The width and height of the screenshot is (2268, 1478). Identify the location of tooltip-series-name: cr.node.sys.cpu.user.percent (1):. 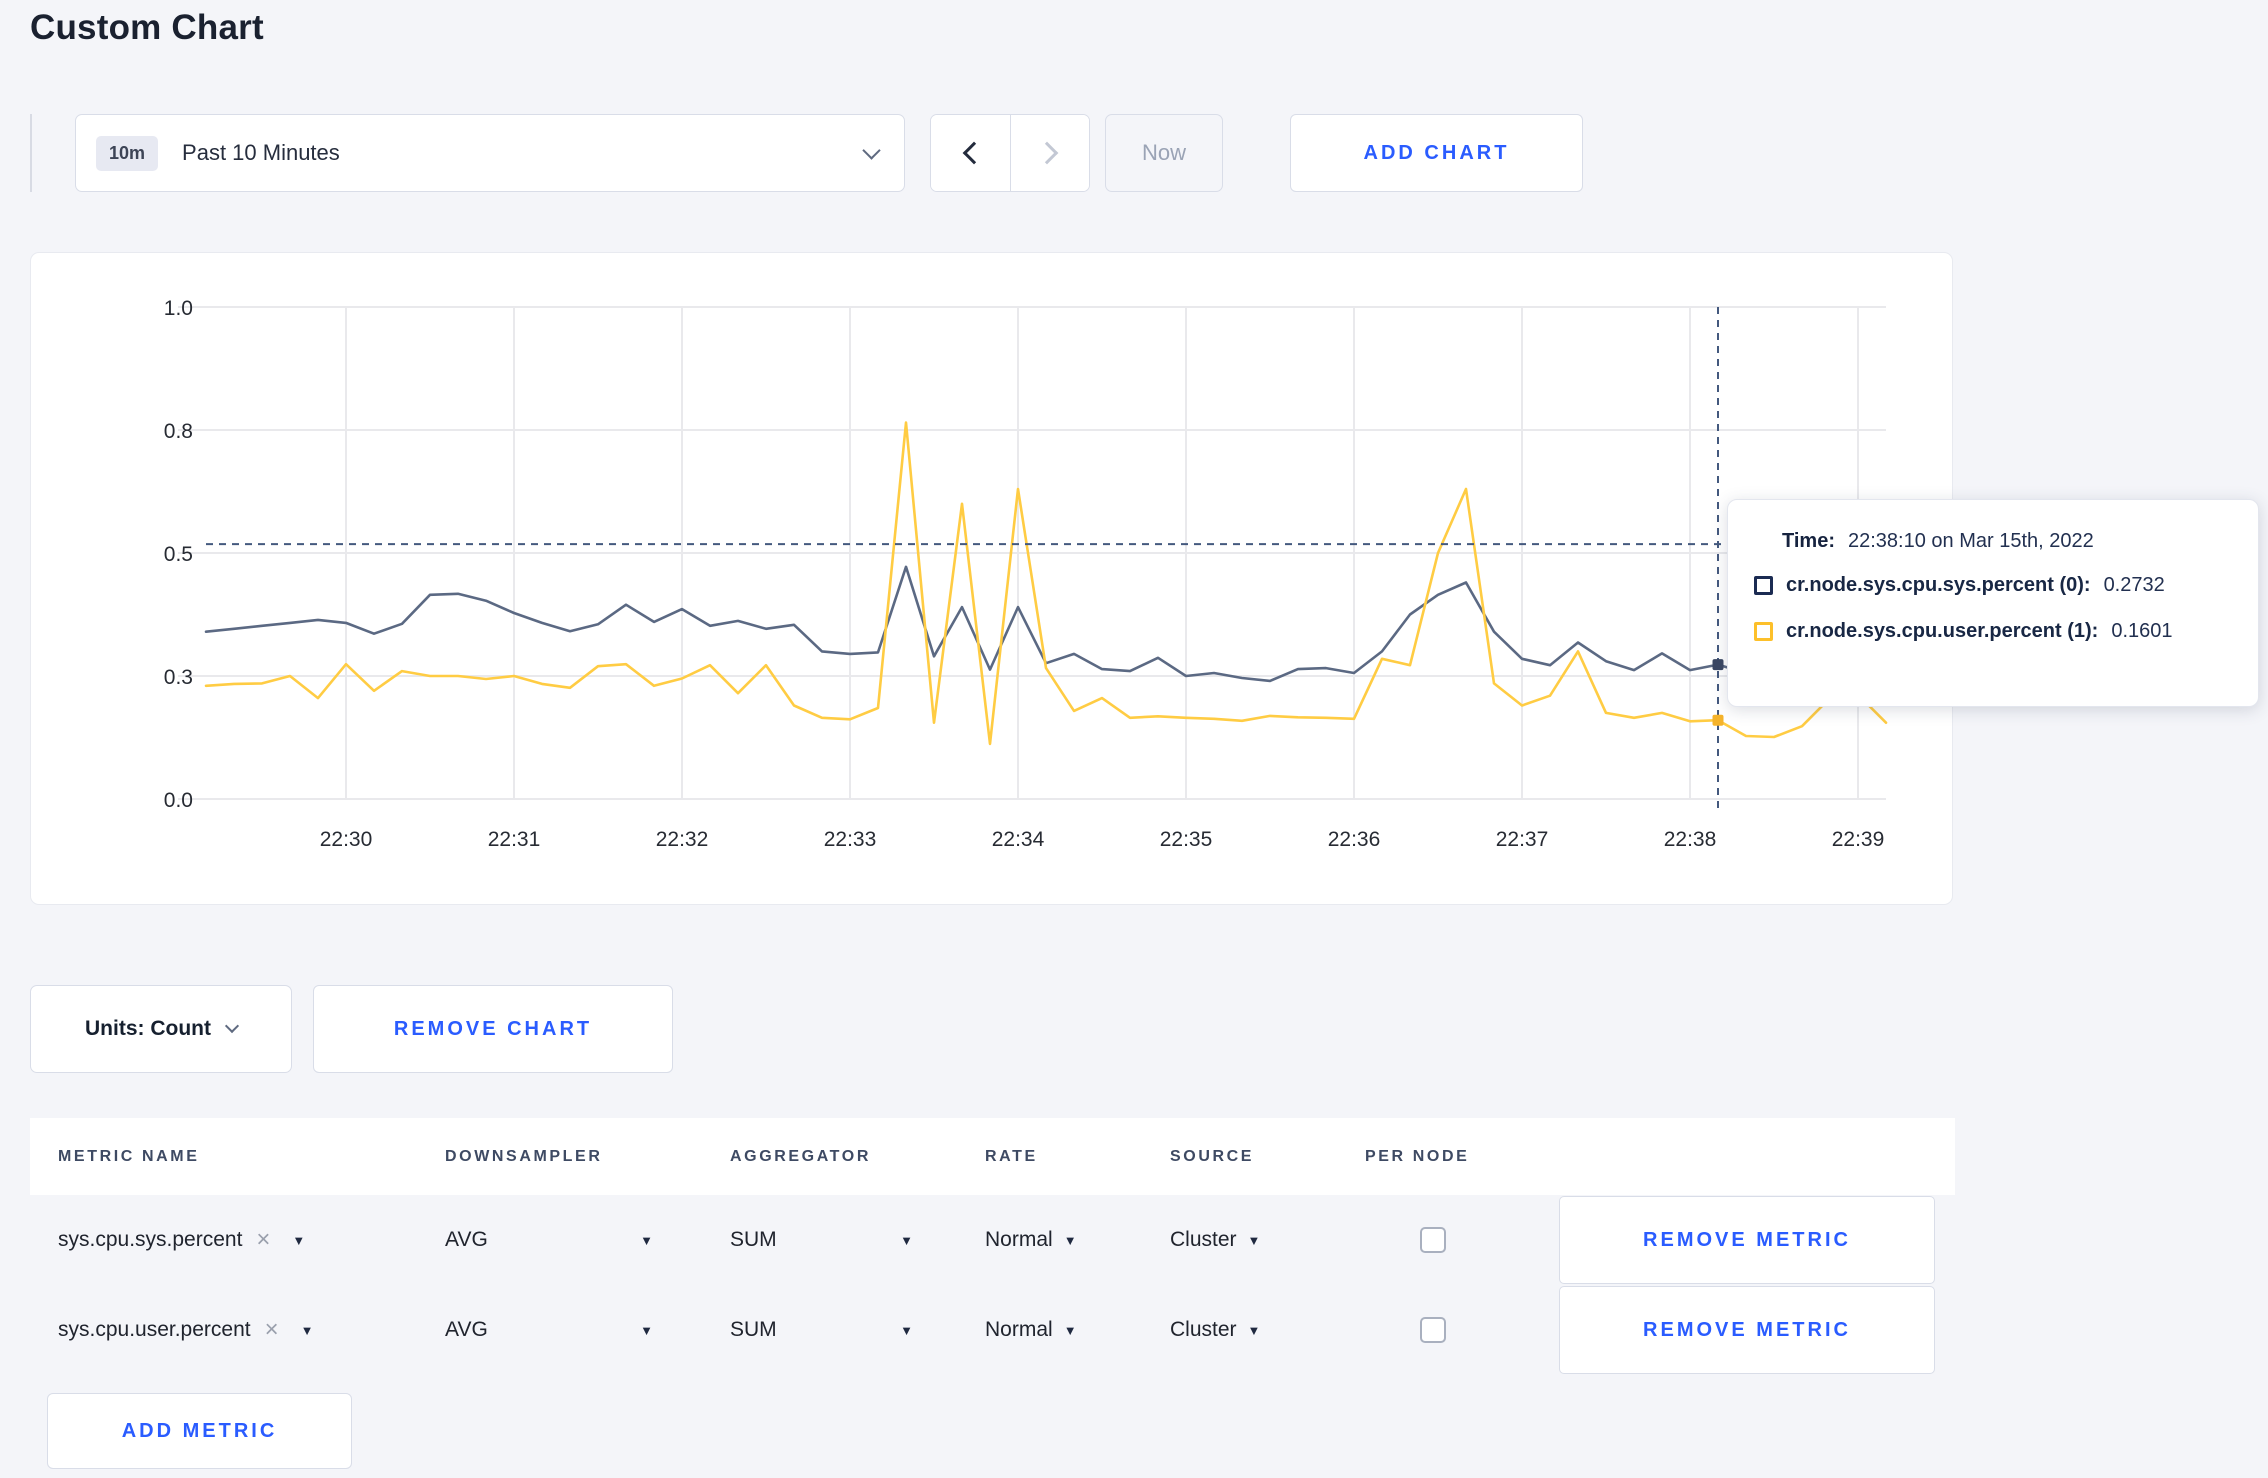
(1942, 630).